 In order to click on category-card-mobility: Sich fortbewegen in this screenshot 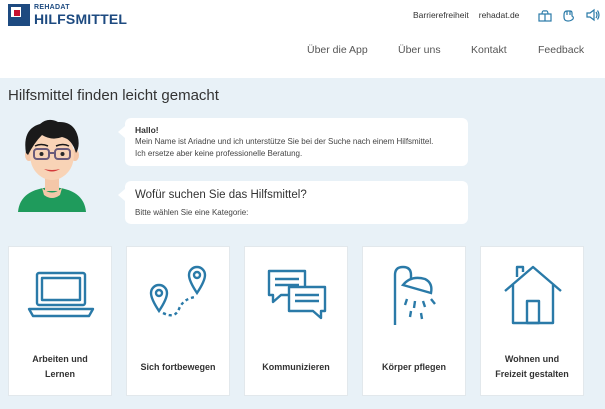, I will do `click(178, 321)`.